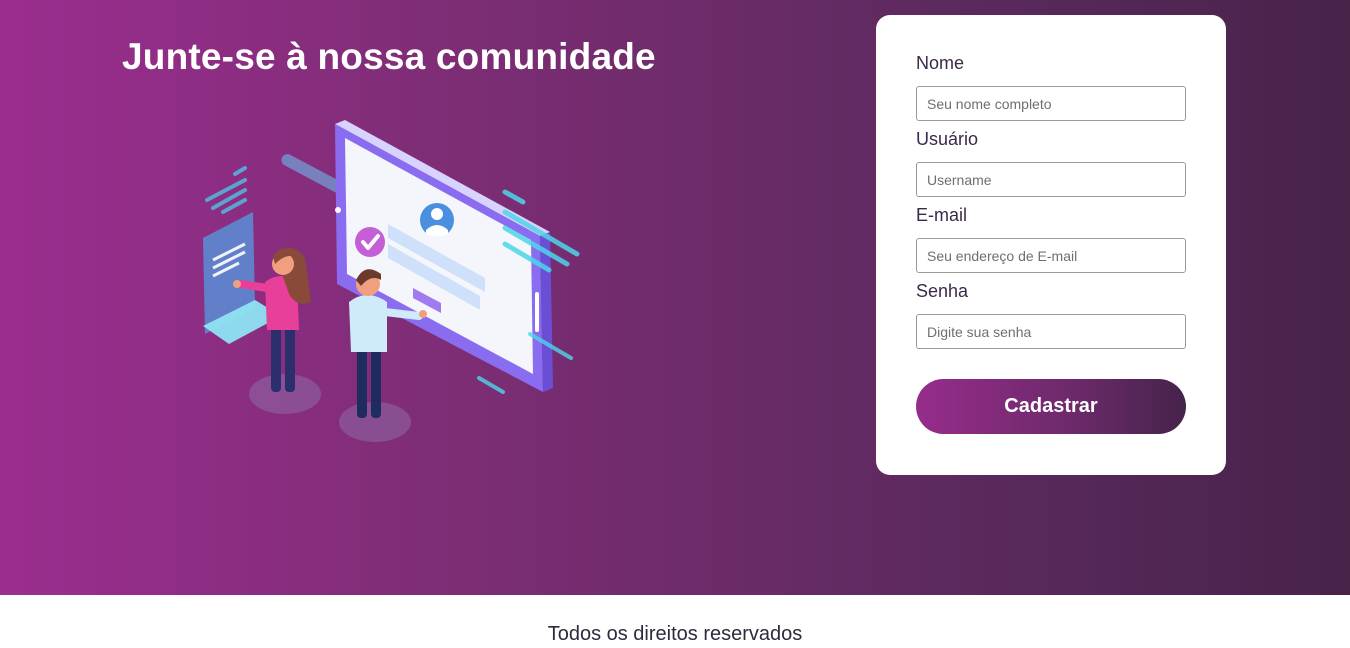 Image resolution: width=1350 pixels, height=648 pixels. I want to click on name-label: Nome, so click(940, 63).